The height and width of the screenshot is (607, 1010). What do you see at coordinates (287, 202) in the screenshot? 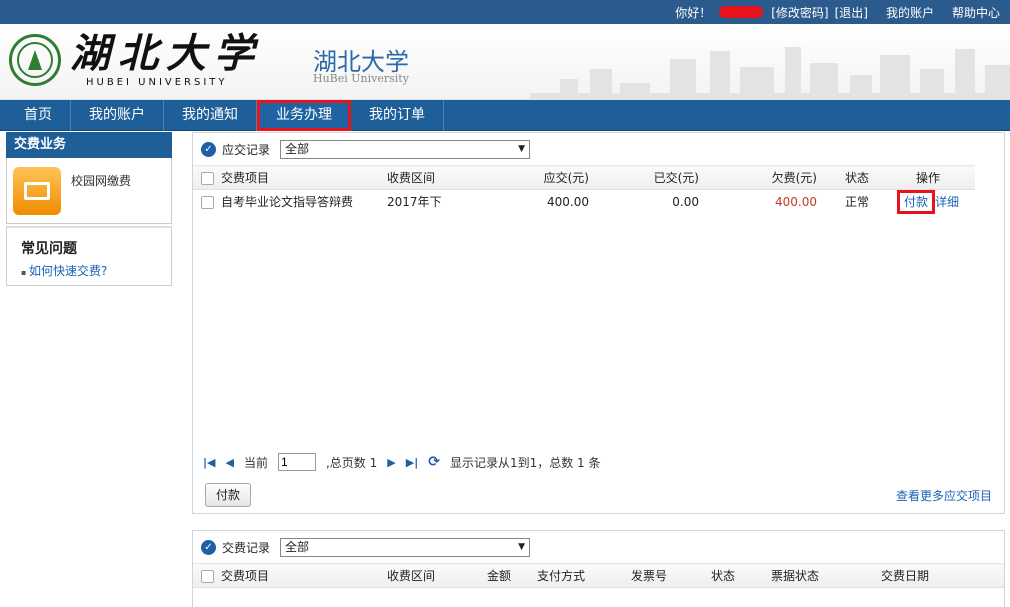
I see `cell-item: 自考毕业论文指导答辩费` at bounding box center [287, 202].